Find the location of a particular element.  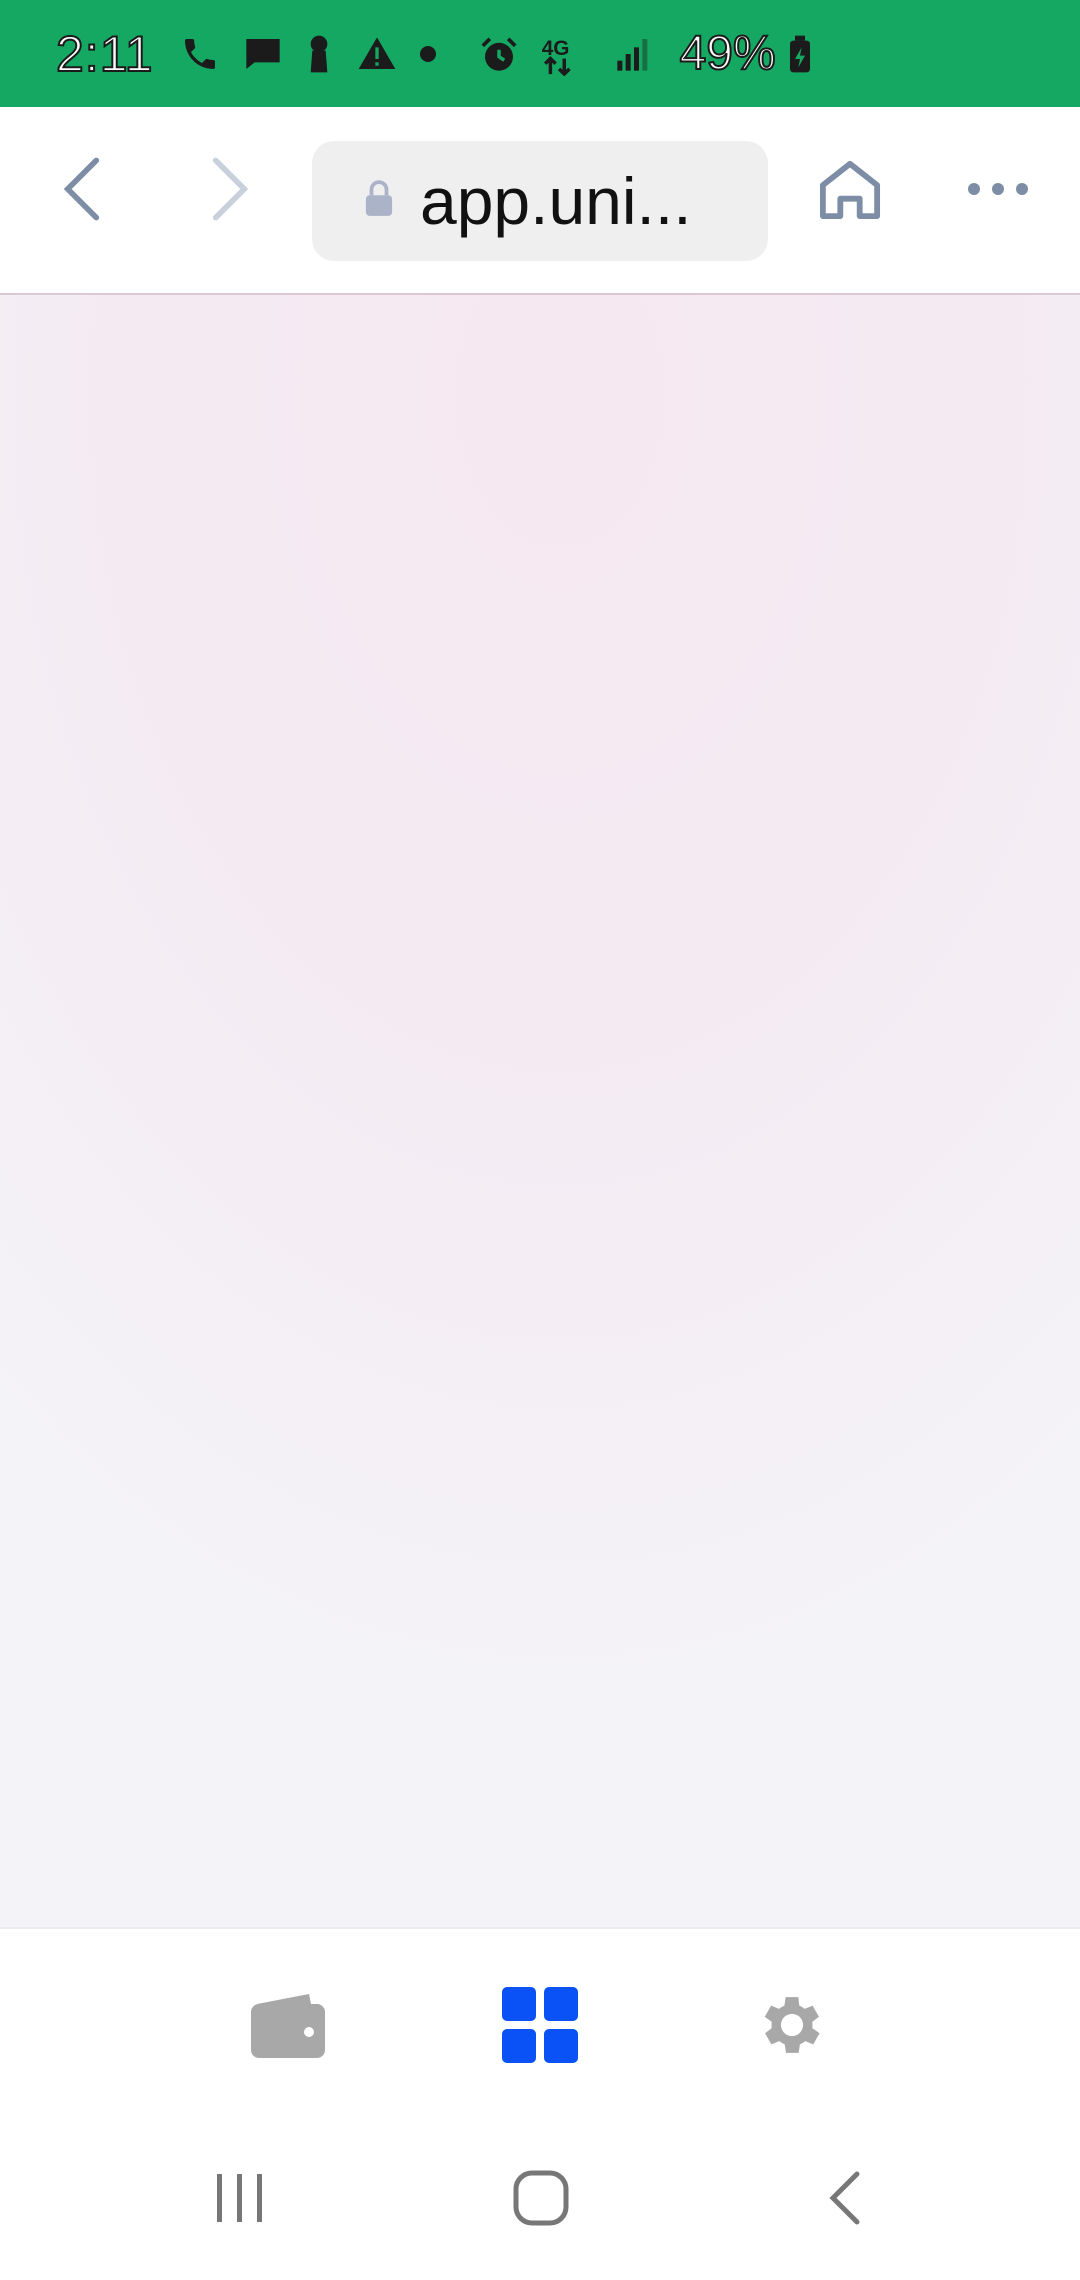

more-button is located at coordinates (998, 191).